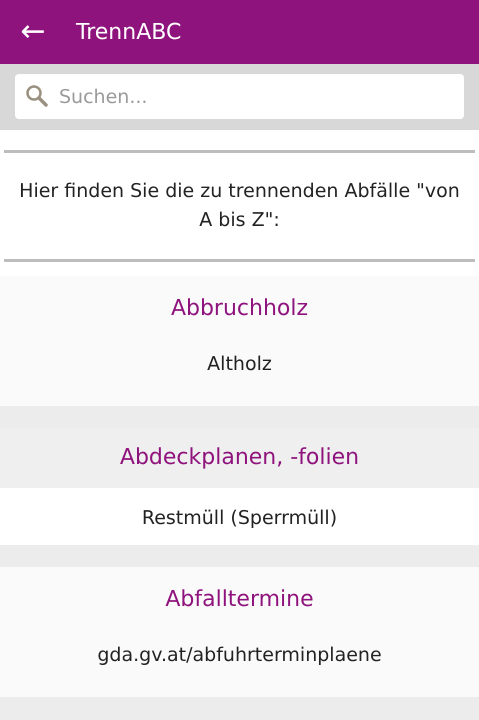 The height and width of the screenshot is (720, 479). Describe the element at coordinates (239, 206) in the screenshot. I see `intro-text: Hier finden Sie die zu trennenden Abfälle "von A bis Z":` at that location.